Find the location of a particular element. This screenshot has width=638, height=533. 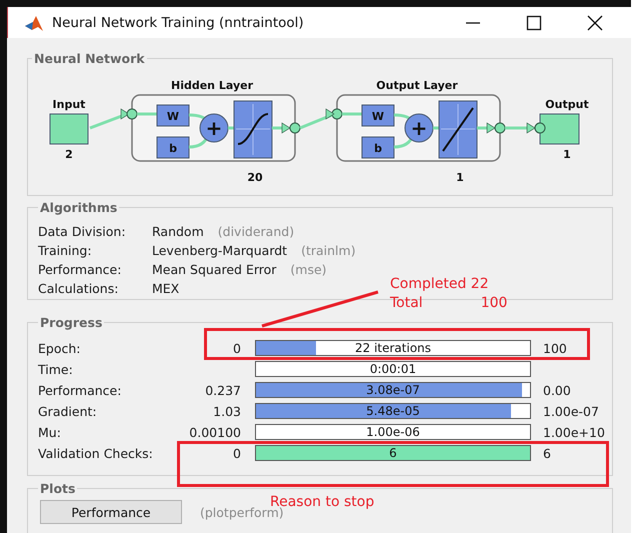

close-icon is located at coordinates (595, 22).